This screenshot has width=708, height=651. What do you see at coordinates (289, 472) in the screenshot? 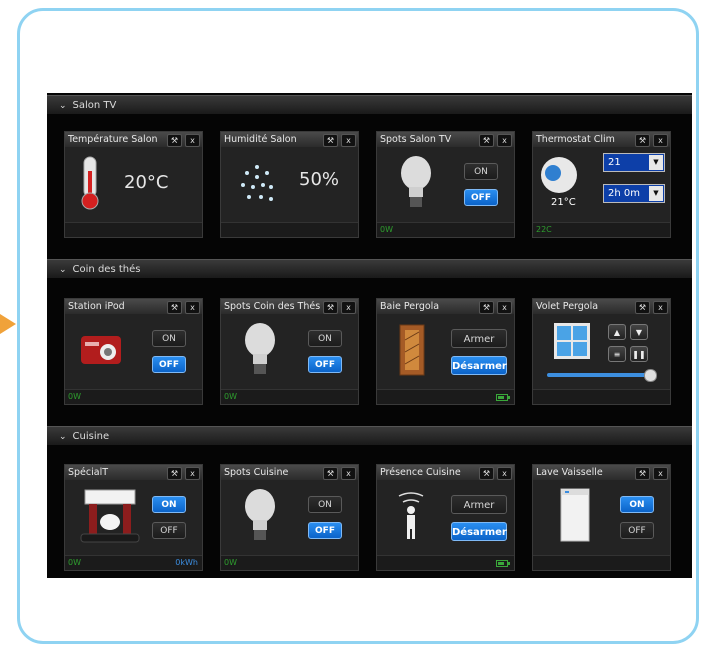
I see `tile-header: Spots Cuisine ⚒ x` at bounding box center [289, 472].